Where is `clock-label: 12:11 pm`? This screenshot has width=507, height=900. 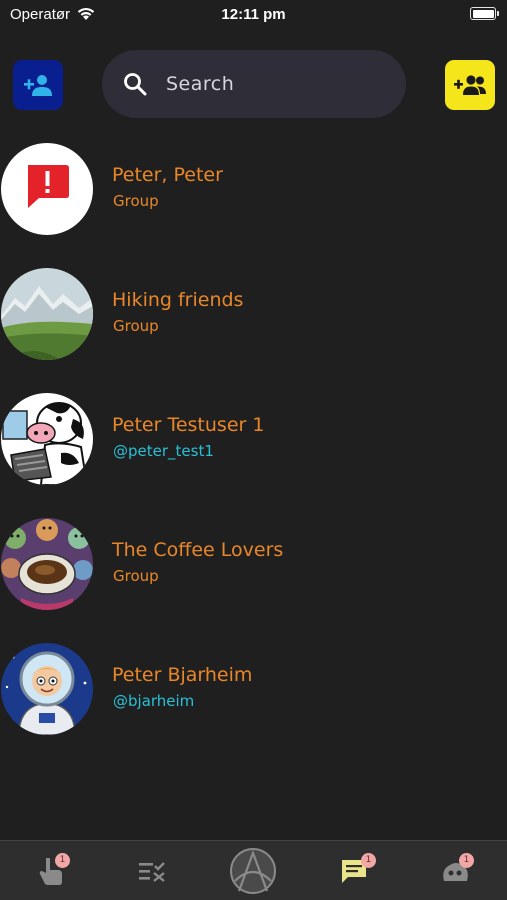
clock-label: 12:11 pm is located at coordinates (253, 14).